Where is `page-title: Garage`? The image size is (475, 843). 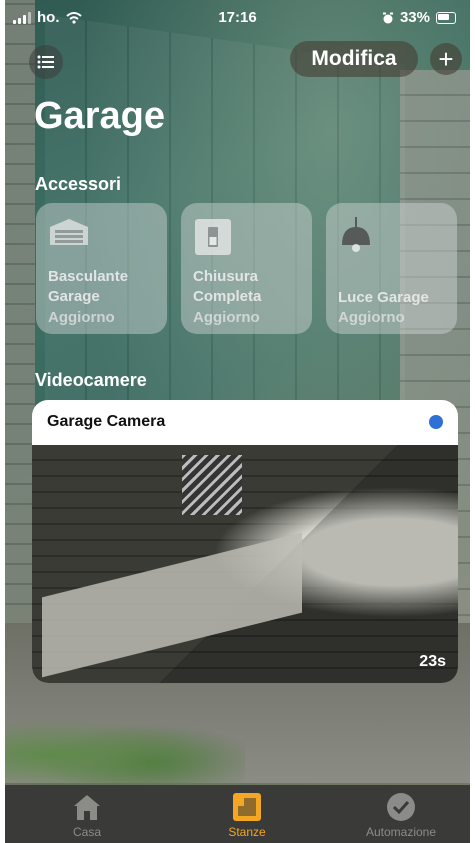 page-title: Garage is located at coordinates (99, 116).